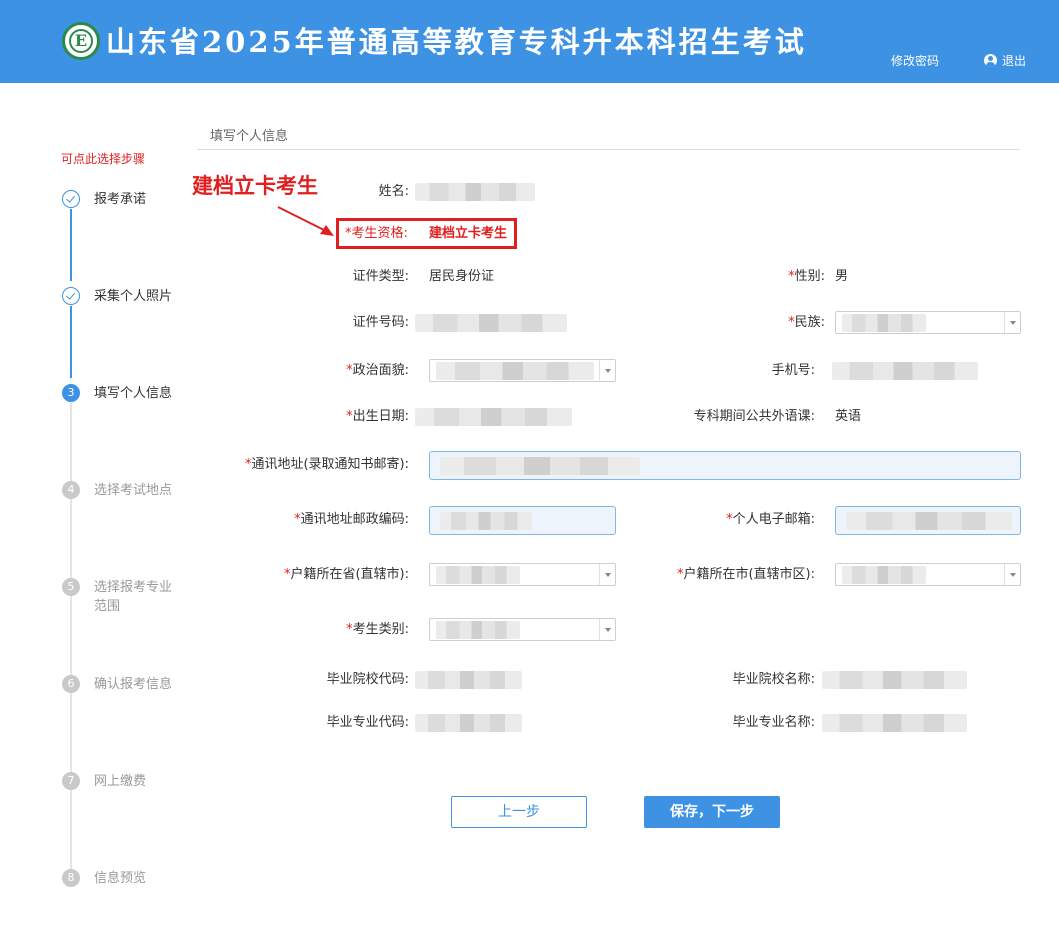 The image size is (1059, 925). What do you see at coordinates (393, 191) in the screenshot?
I see `name-label: 姓名:` at bounding box center [393, 191].